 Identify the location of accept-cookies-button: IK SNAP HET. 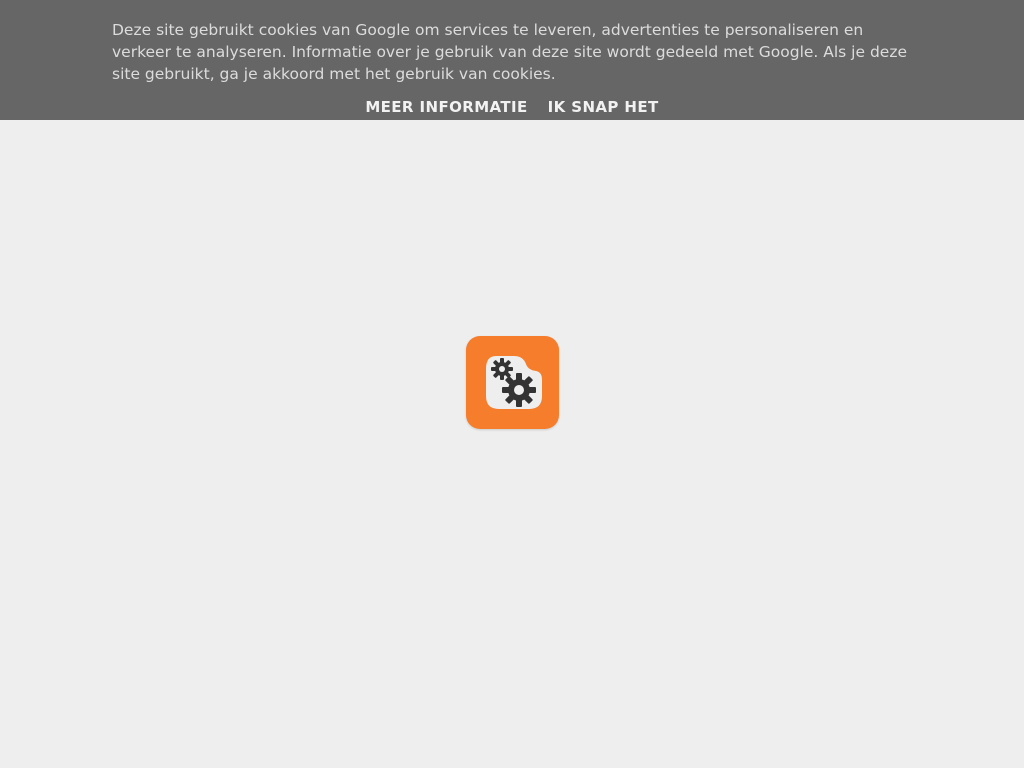
(603, 107).